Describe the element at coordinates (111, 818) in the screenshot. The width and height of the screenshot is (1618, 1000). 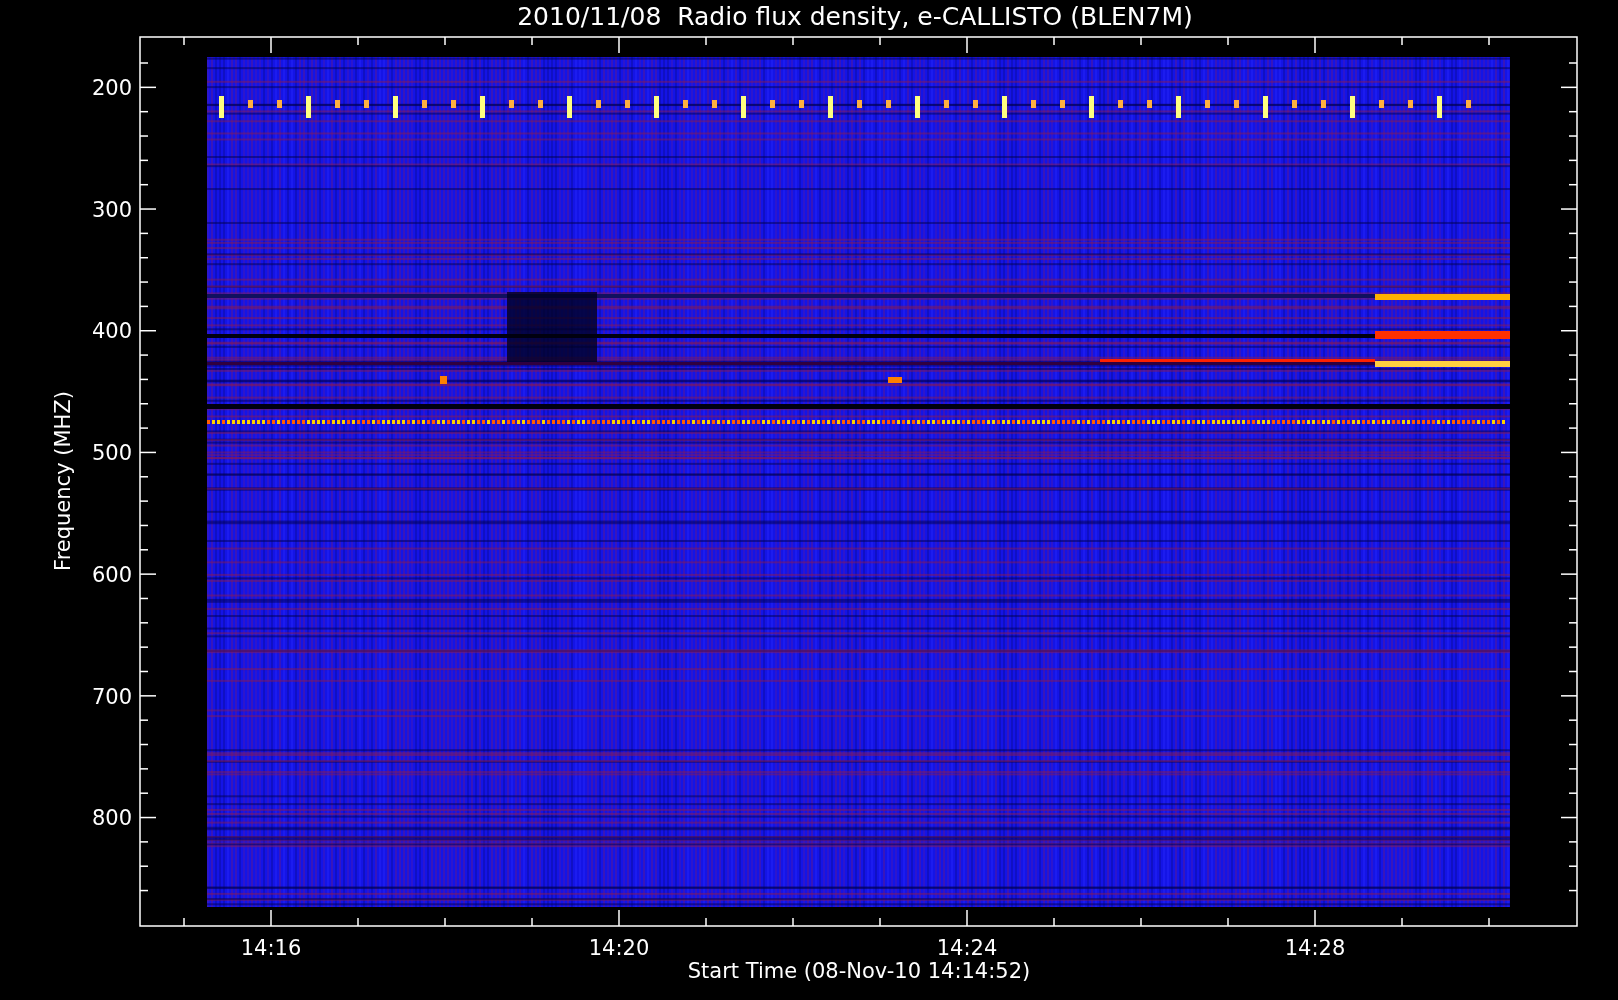
I see `y-tick-label: 800` at that location.